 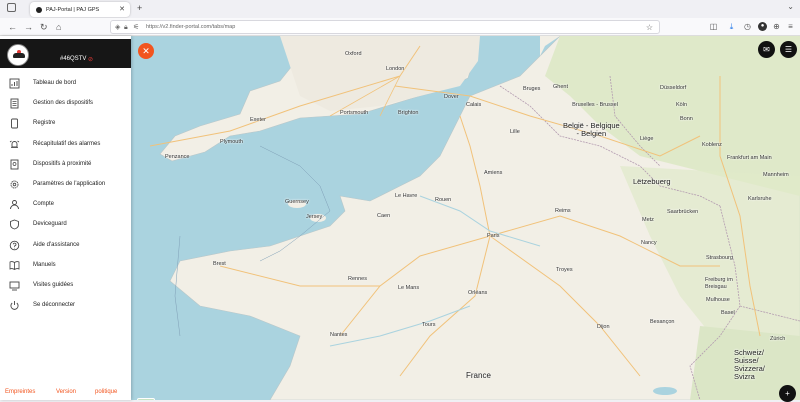 I want to click on sidebar-item-label: Gestion des dispositifs, so click(x=63, y=103).